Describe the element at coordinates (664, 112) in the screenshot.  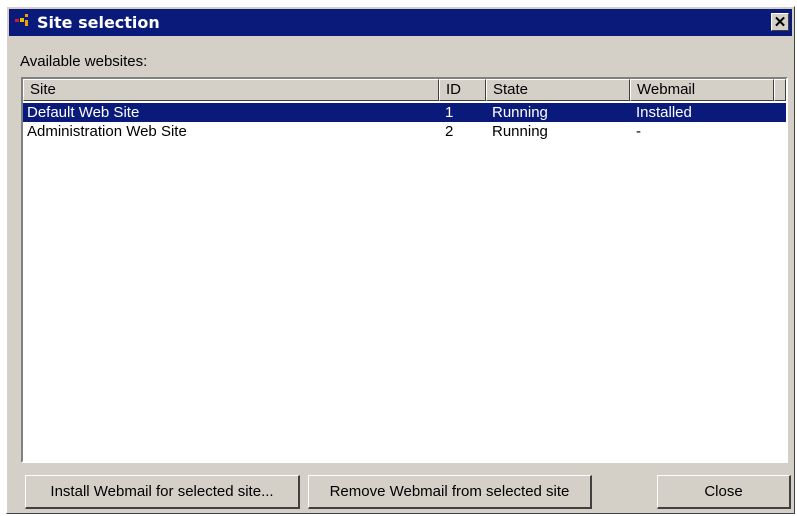
I see `webmail-cell: Installed` at that location.